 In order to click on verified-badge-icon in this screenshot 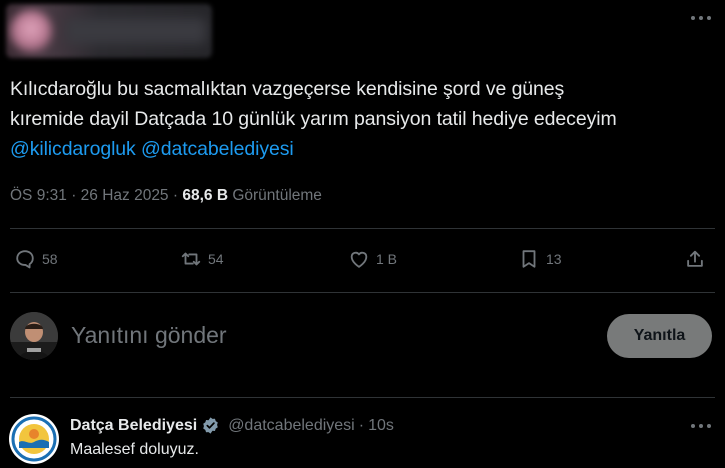, I will do `click(210, 425)`.